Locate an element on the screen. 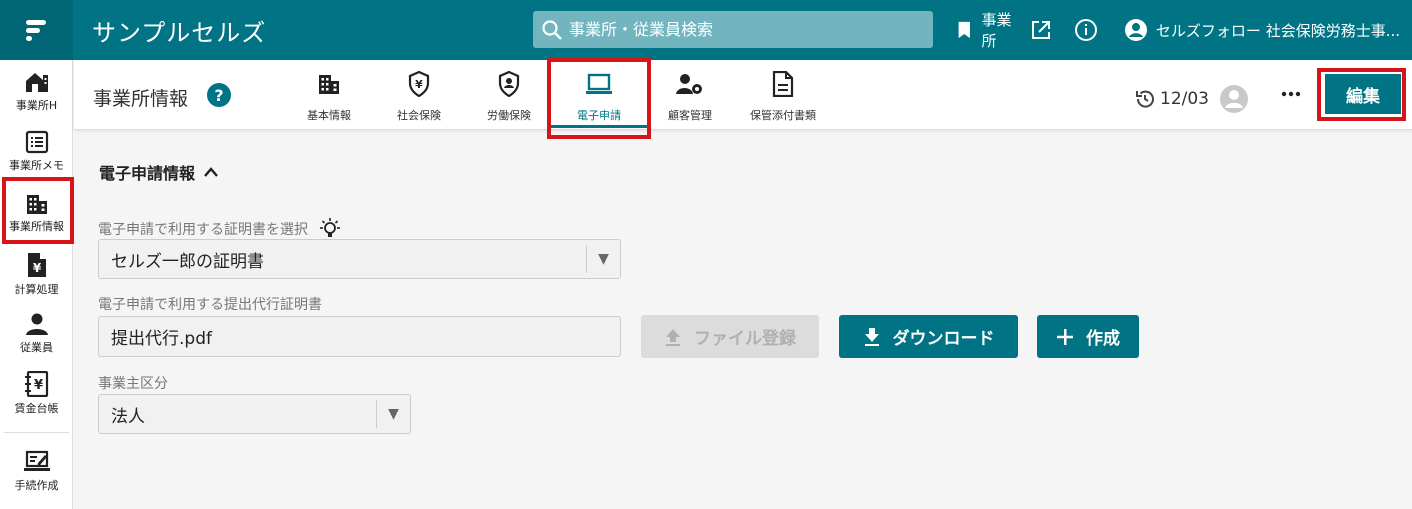  open-external-button is located at coordinates (1041, 30).